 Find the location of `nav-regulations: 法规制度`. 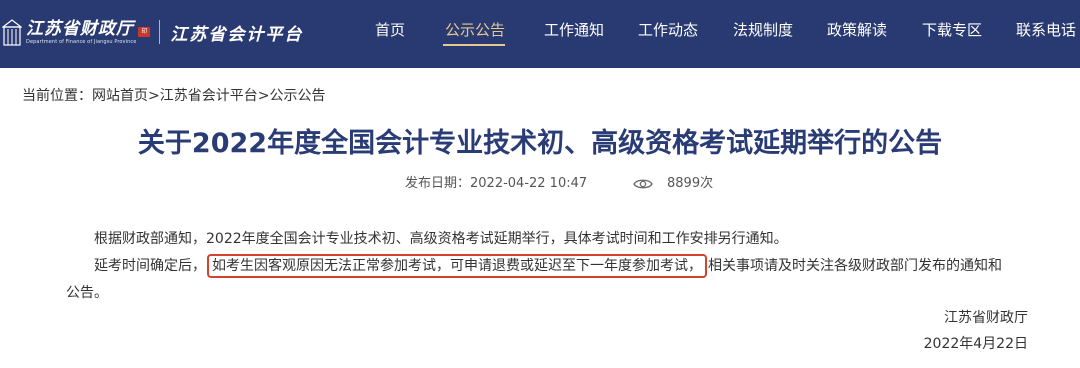

nav-regulations: 法规制度 is located at coordinates (763, 30).